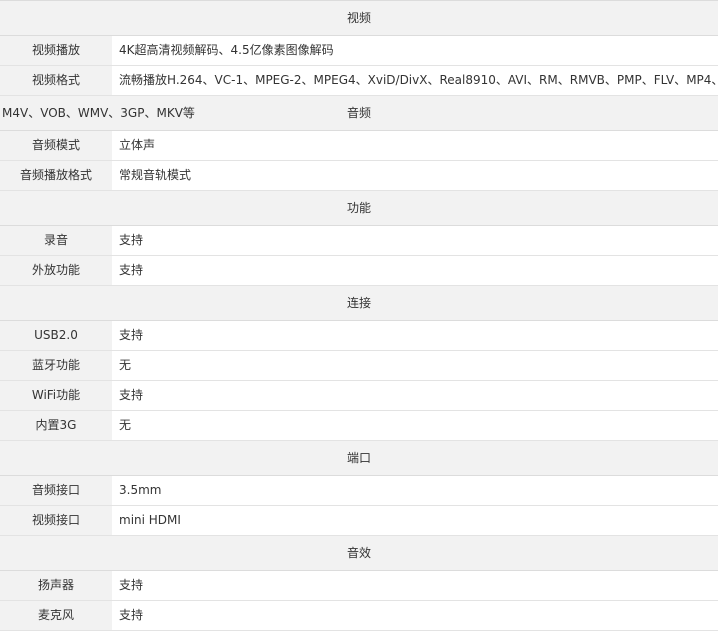 This screenshot has height=631, width=718. I want to click on spec-label: 扬声器, so click(56, 585).